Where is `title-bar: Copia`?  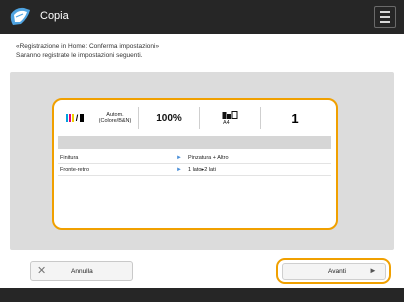
title-bar: Copia is located at coordinates (202, 17).